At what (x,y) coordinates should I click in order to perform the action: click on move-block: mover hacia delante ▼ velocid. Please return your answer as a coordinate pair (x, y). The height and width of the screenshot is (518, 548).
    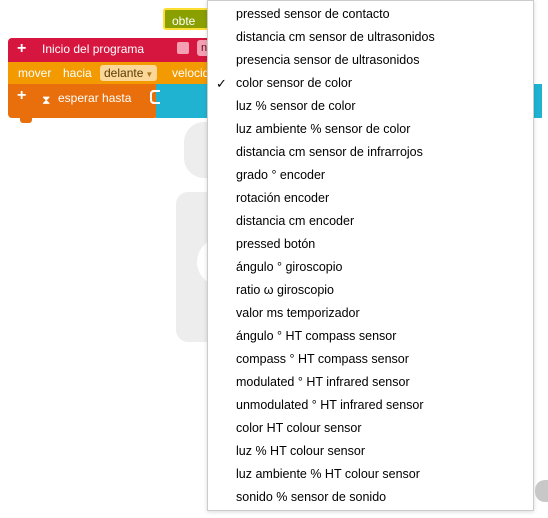
    Looking at the image, I should click on (110, 73).